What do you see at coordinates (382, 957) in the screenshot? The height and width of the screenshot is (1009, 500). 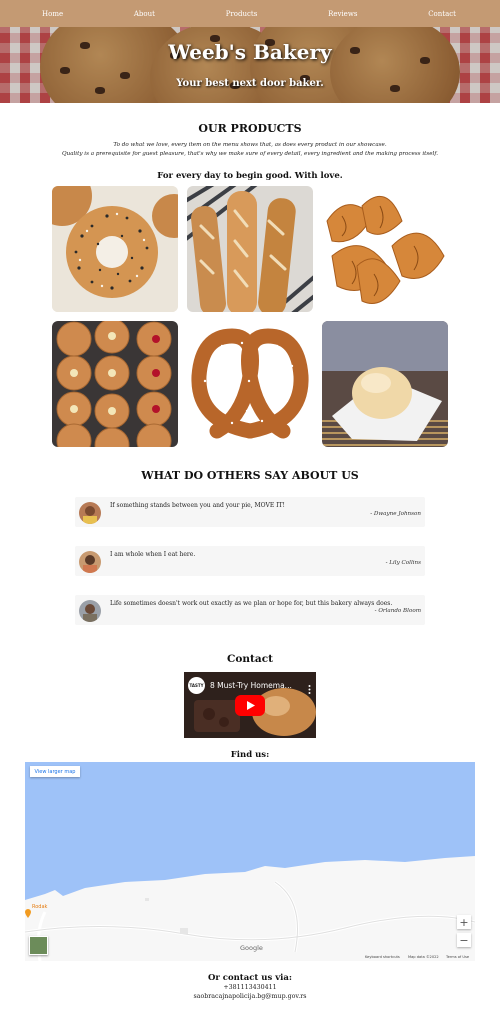 I see `keyboard-shortcuts-link: Keyboard shortcuts` at bounding box center [382, 957].